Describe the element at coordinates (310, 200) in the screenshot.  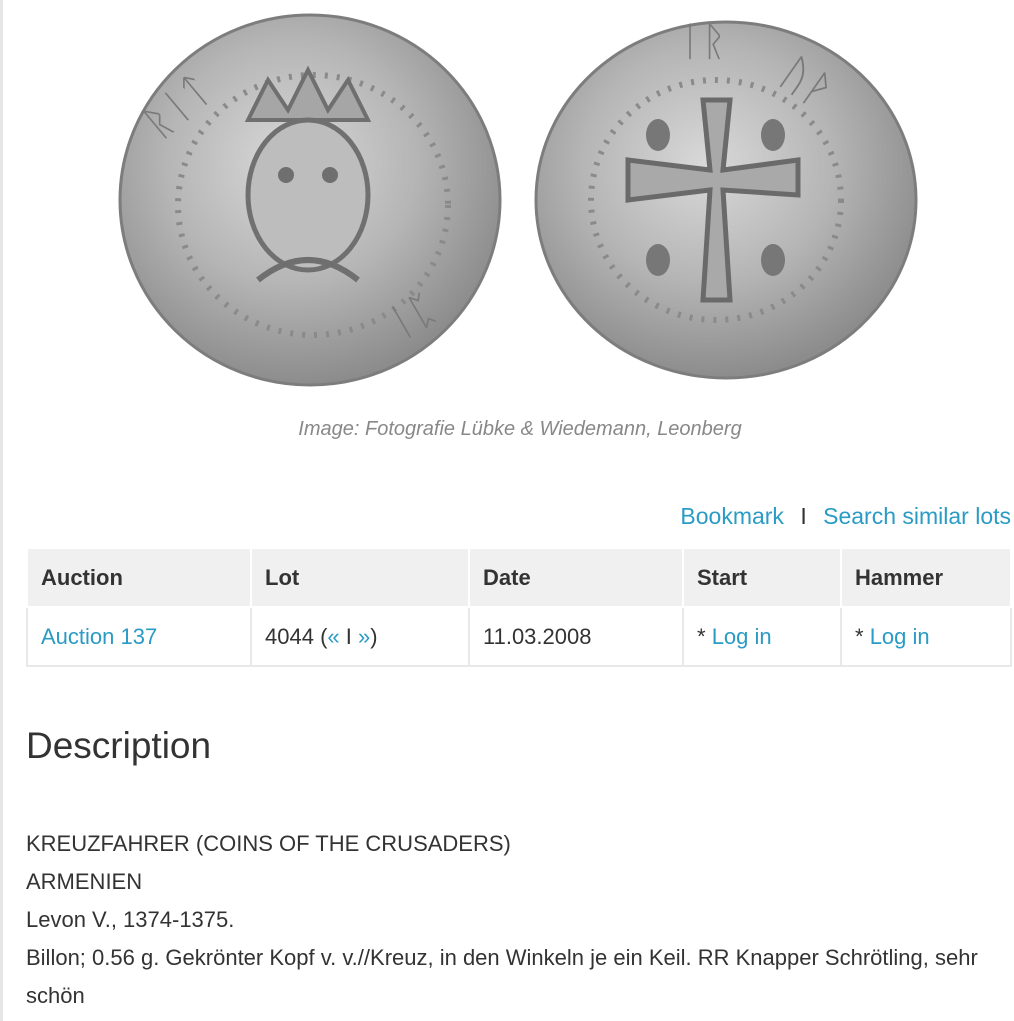
I see `coin-obverse: ᚱᛁᛏ ᛁᛈ` at that location.